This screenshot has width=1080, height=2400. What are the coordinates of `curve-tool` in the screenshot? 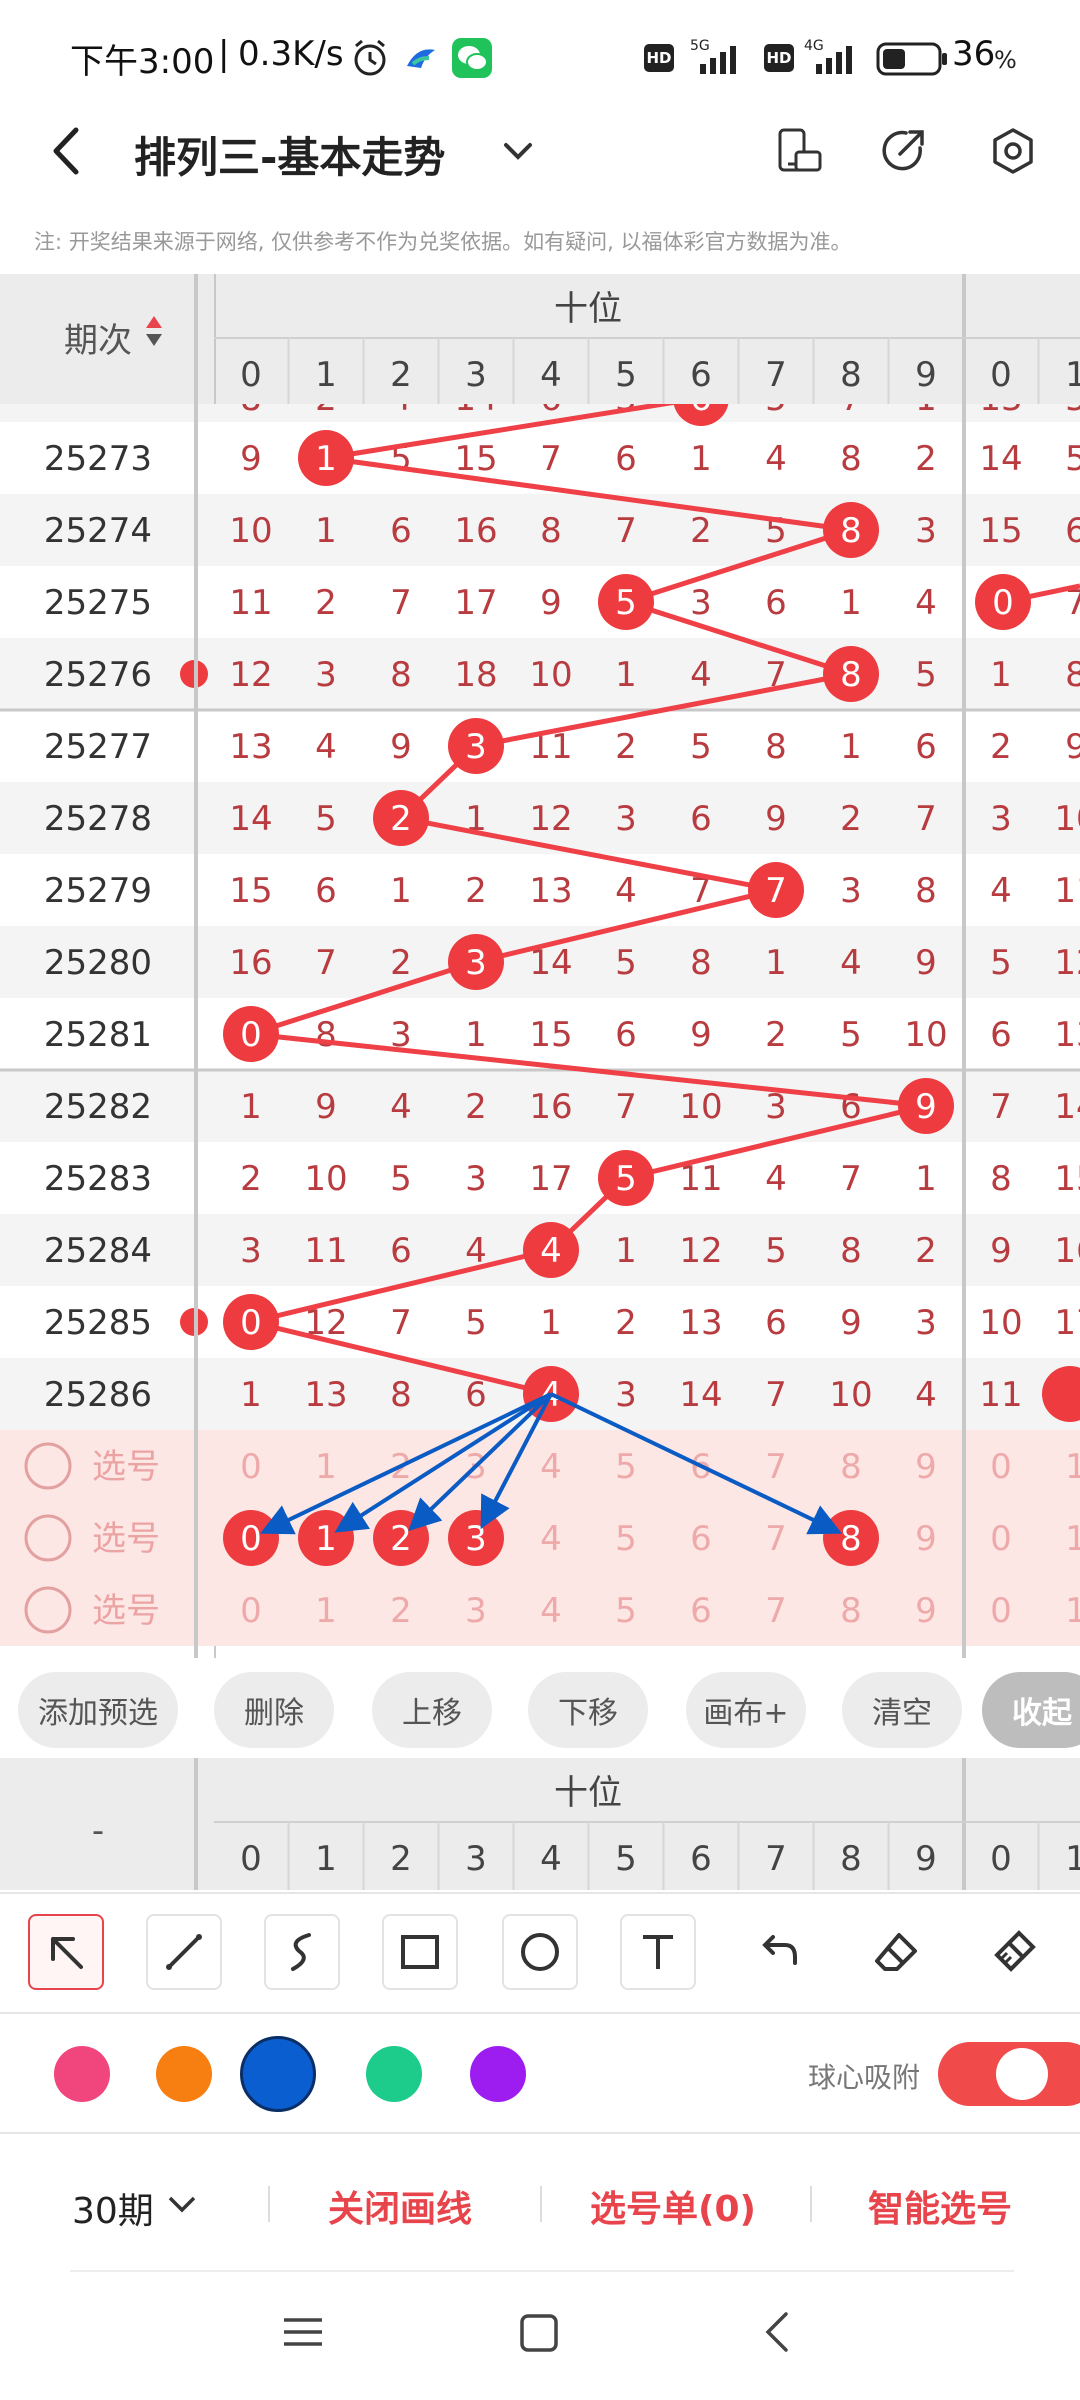 It's located at (302, 1952).